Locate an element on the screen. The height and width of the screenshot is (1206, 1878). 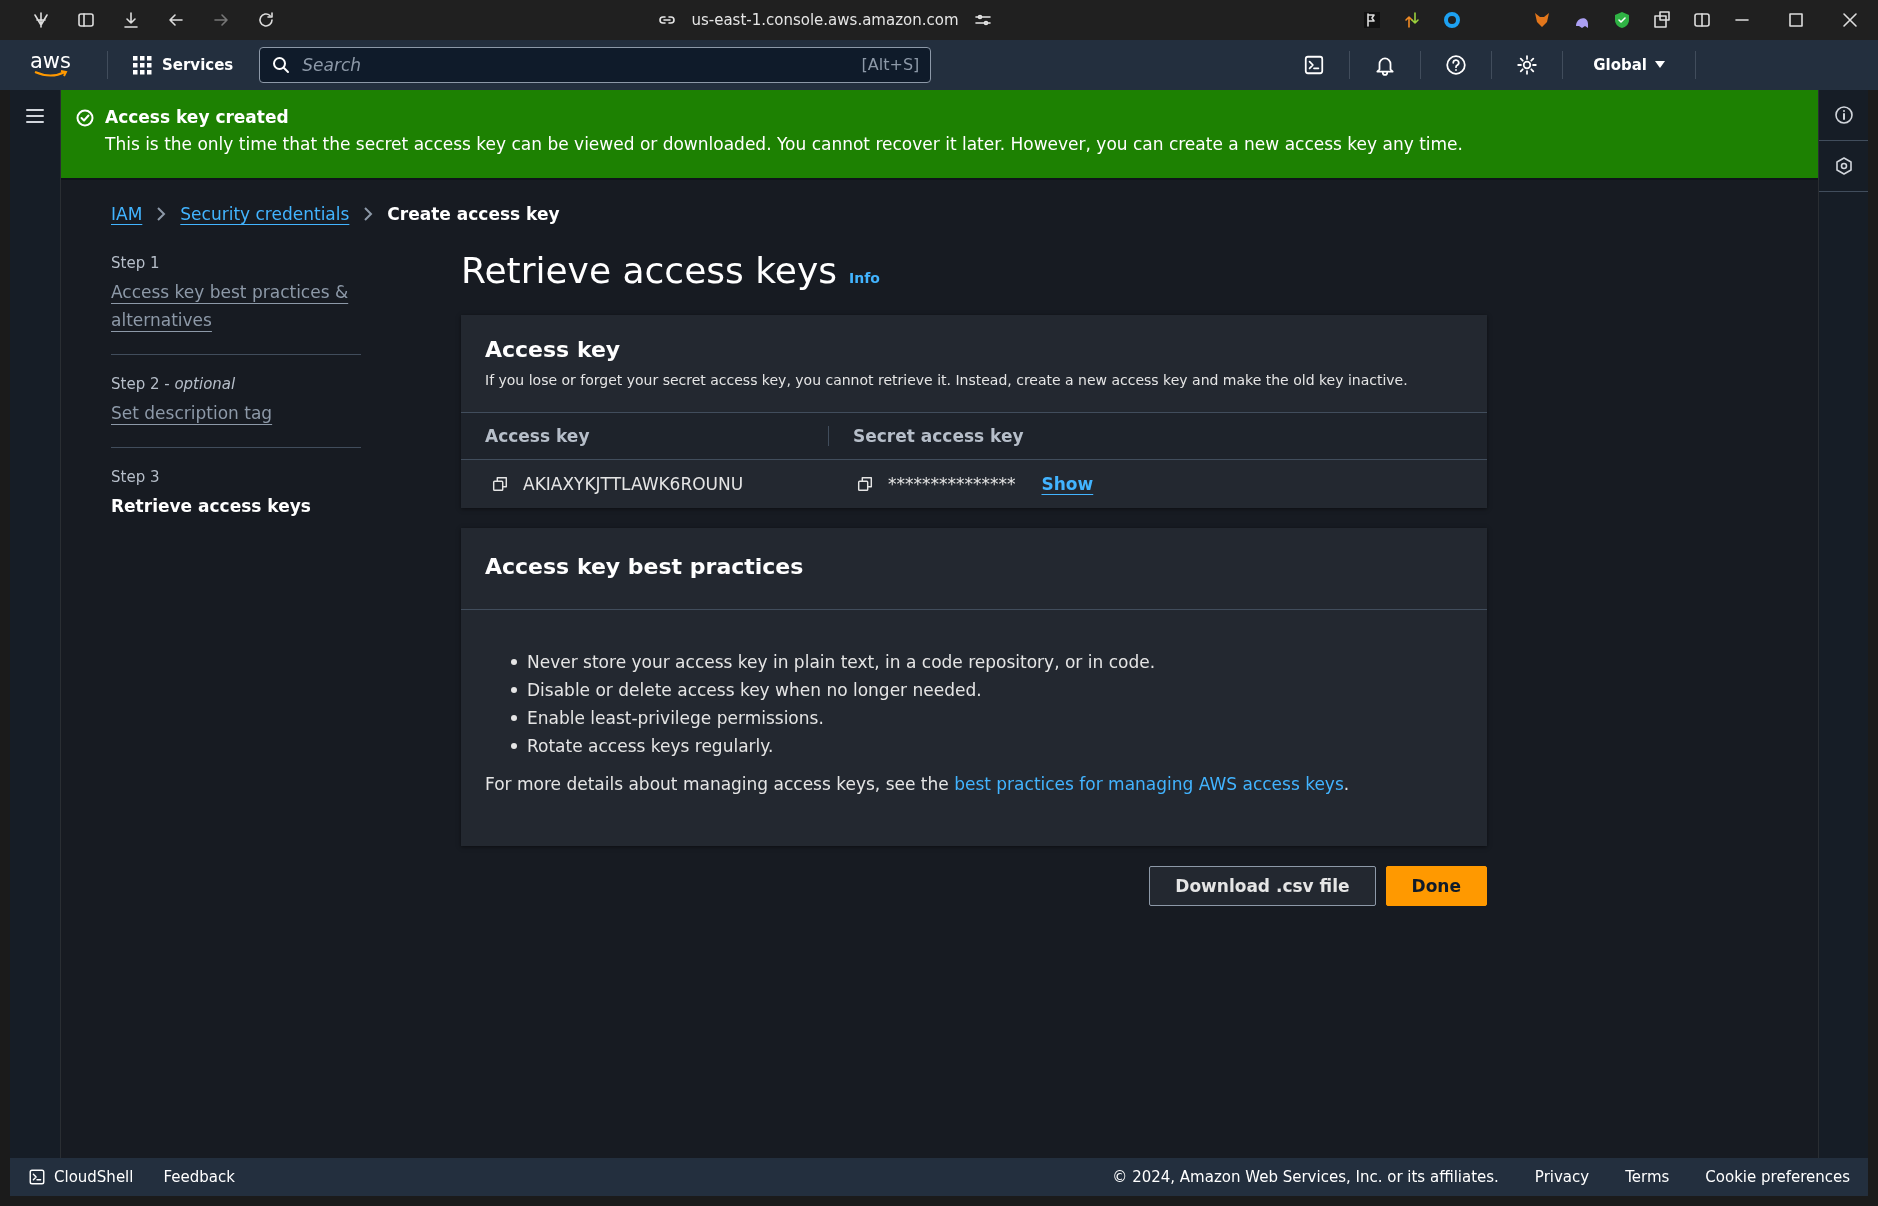
feedback-link: Feedback is located at coordinates (199, 1177).